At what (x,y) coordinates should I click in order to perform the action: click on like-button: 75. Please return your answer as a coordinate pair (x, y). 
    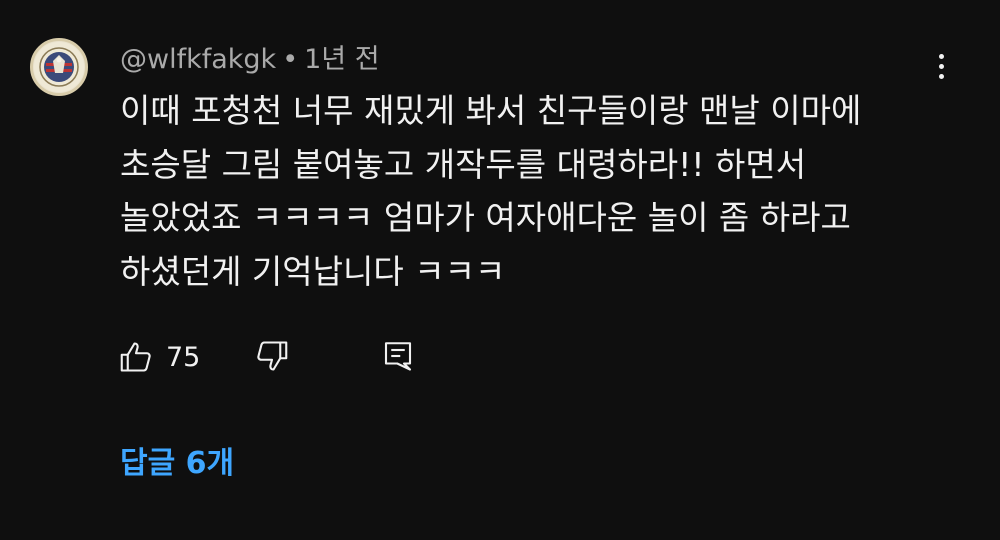
    Looking at the image, I should click on (159, 357).